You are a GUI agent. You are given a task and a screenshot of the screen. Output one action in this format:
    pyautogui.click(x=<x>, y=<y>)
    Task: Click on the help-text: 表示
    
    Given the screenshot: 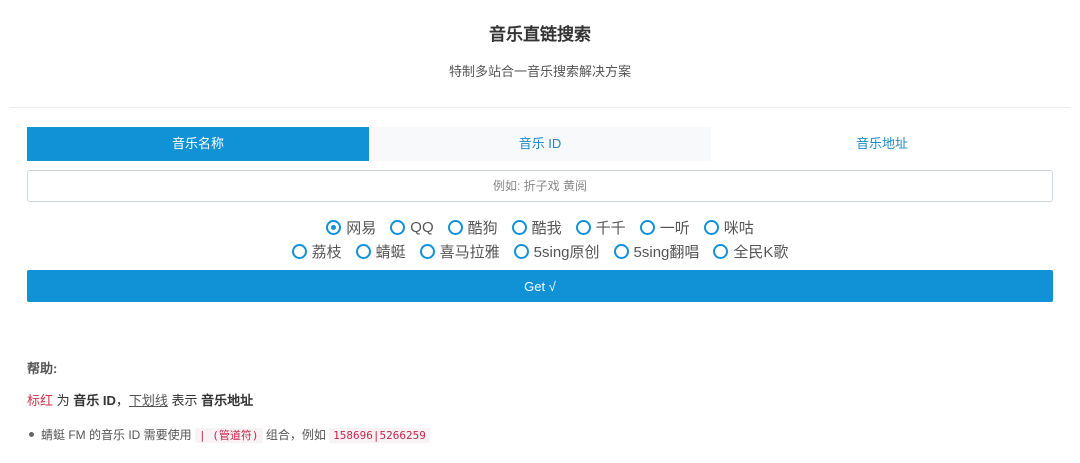 What is the action you would take?
    pyautogui.click(x=184, y=400)
    